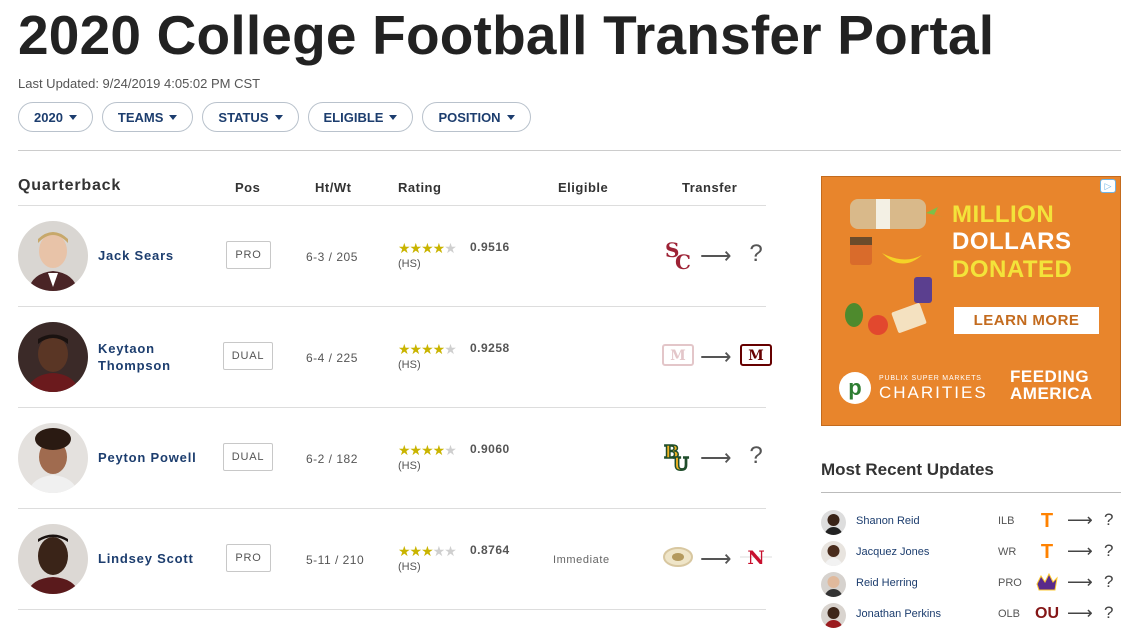 Image resolution: width=1131 pixels, height=629 pixels. What do you see at coordinates (898, 614) in the screenshot?
I see `player-name: Jonathan Perkins` at bounding box center [898, 614].